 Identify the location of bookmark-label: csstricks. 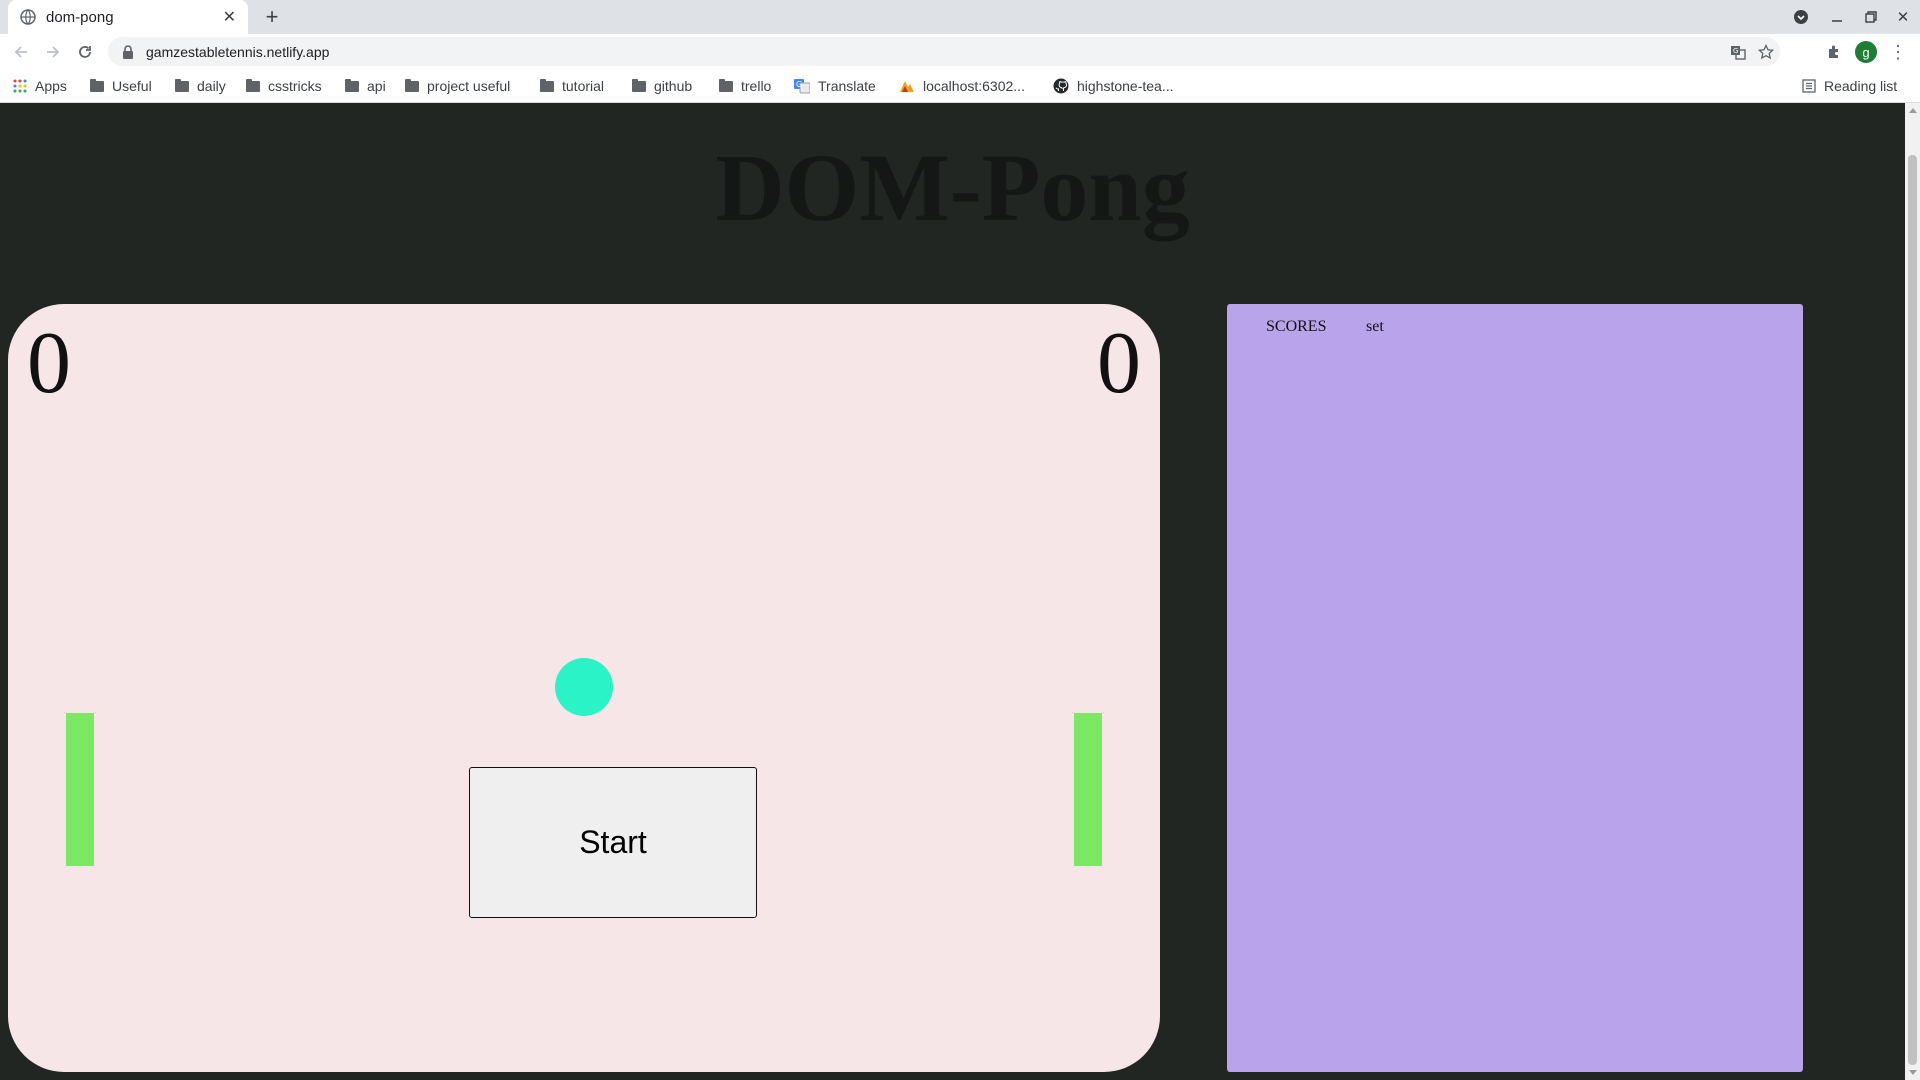
(295, 86).